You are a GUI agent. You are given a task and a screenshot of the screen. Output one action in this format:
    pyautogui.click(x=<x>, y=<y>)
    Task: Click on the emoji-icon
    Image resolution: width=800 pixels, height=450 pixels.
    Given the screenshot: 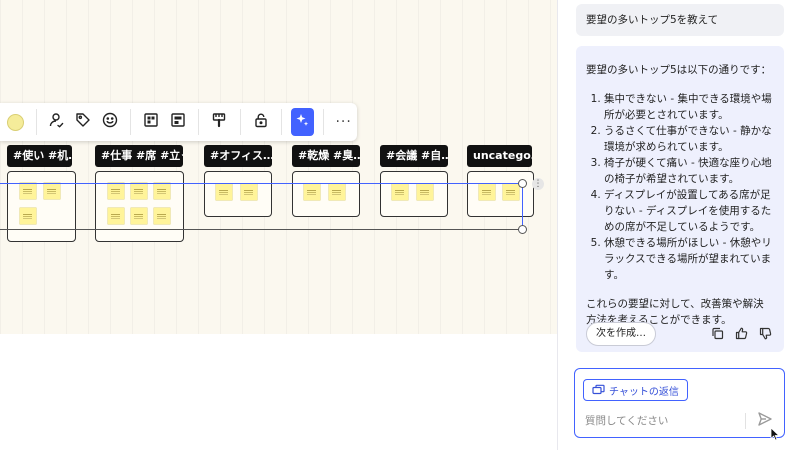 What is the action you would take?
    pyautogui.click(x=110, y=122)
    